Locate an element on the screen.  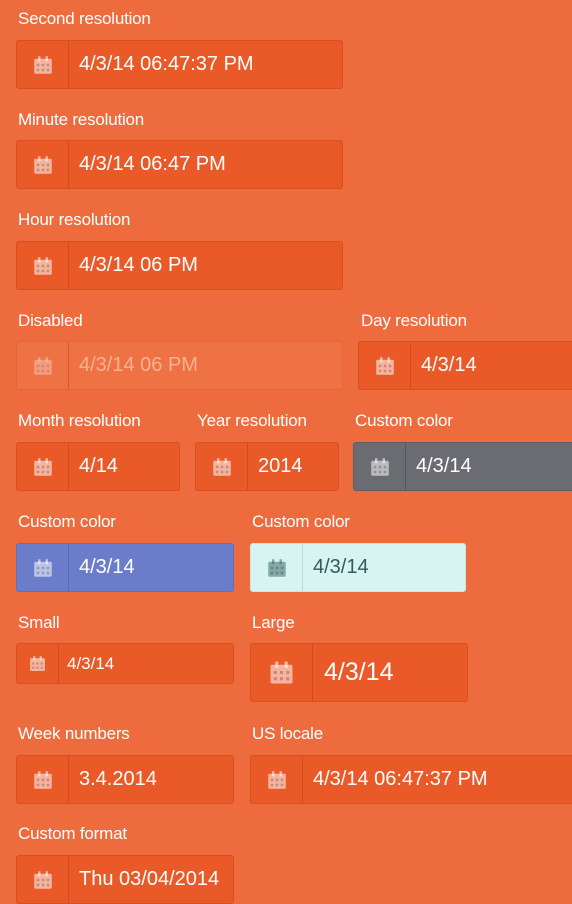
small-label: Small is located at coordinates (39, 622).